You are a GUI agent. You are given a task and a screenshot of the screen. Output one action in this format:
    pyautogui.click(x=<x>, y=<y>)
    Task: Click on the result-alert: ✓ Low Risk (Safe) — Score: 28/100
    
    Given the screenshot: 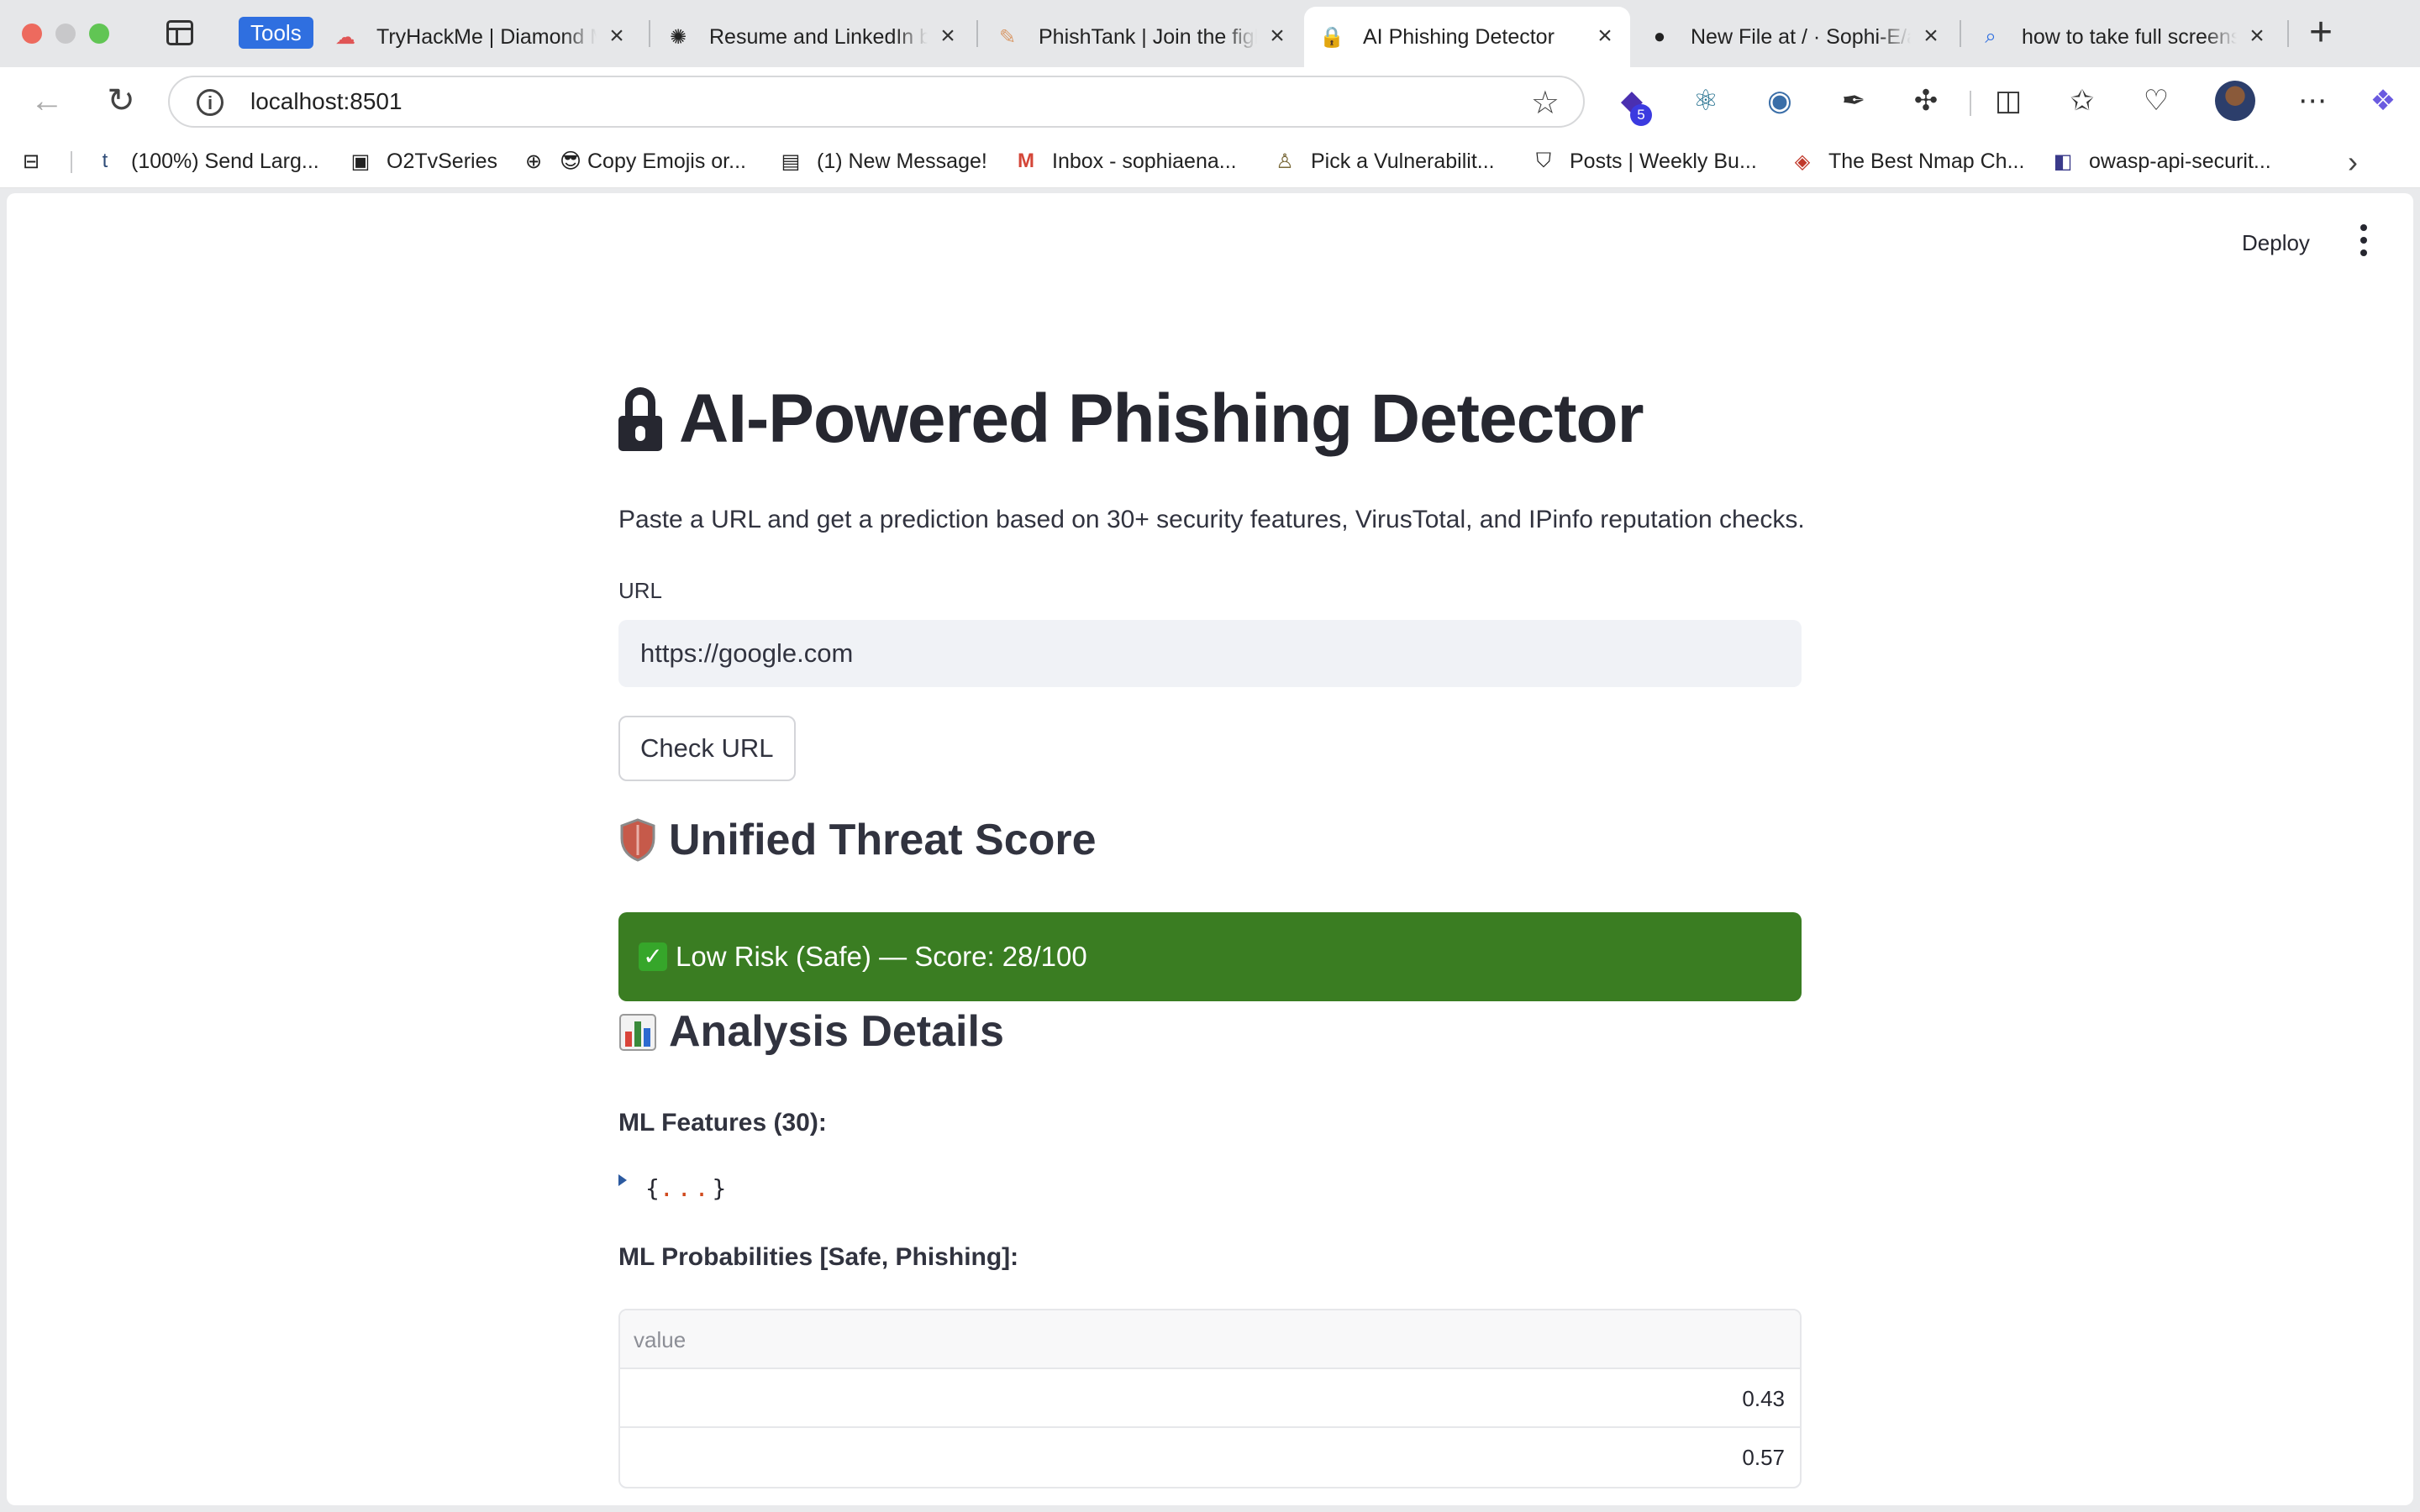 What is the action you would take?
    pyautogui.click(x=1210, y=956)
    